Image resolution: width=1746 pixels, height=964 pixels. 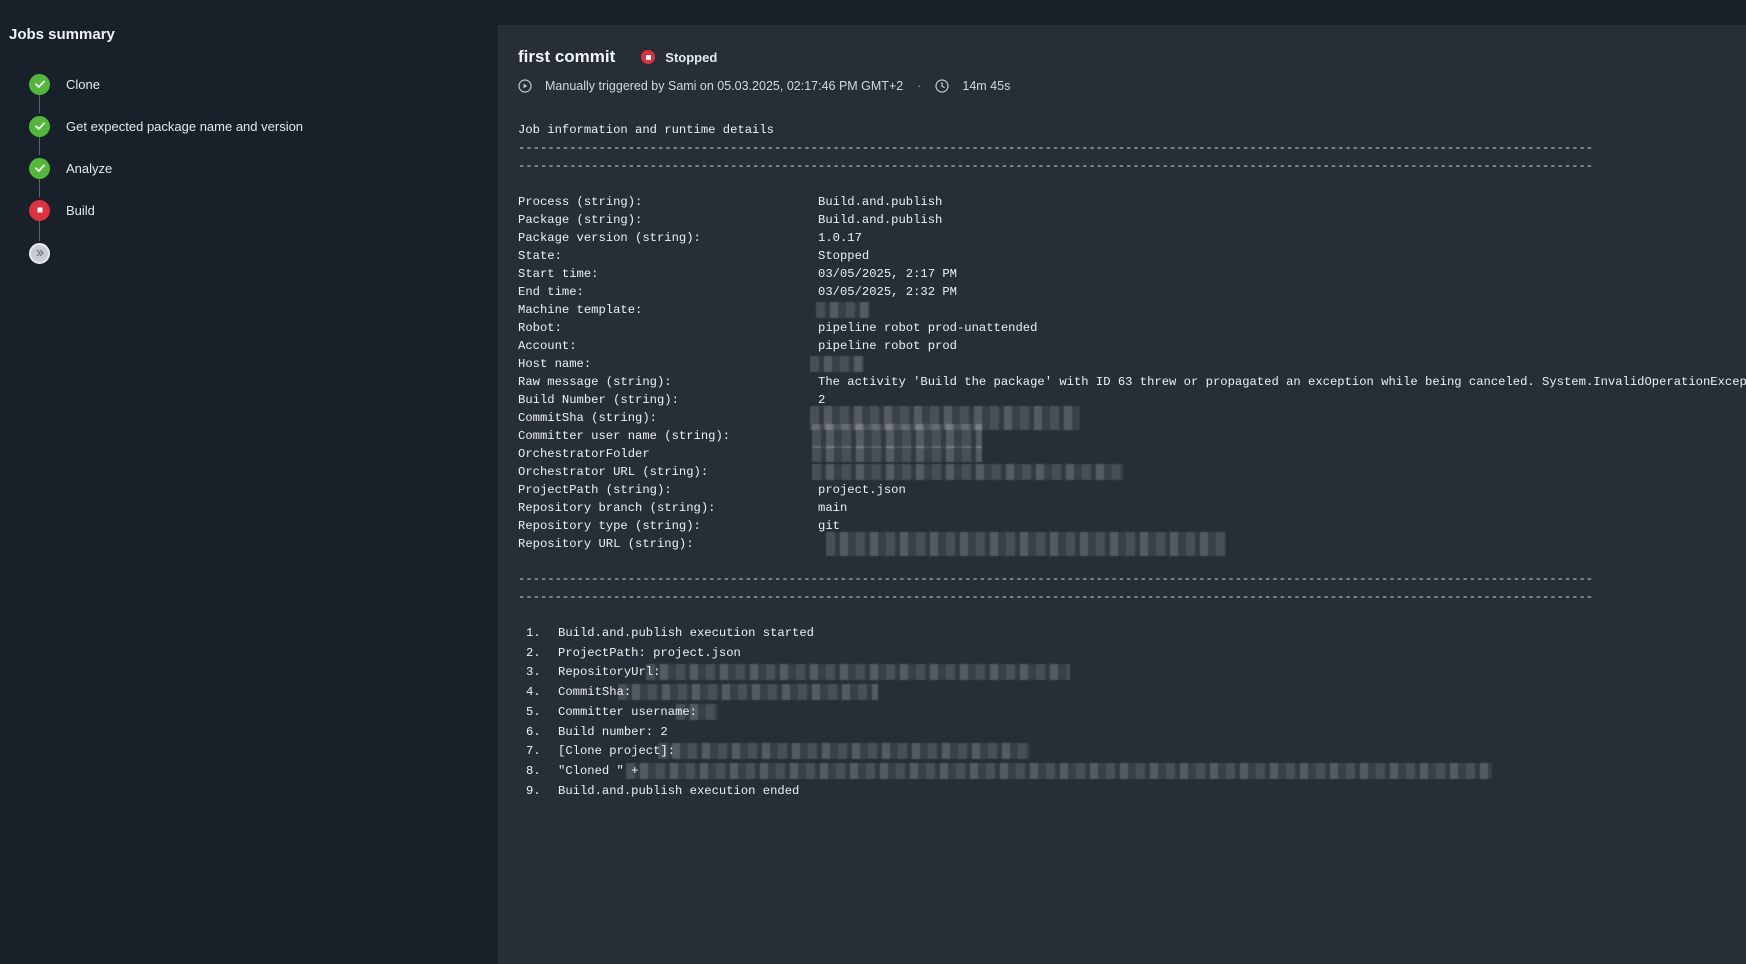 I want to click on step-number: 4., so click(x=533, y=692).